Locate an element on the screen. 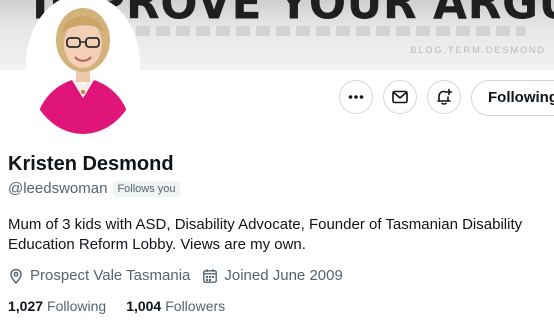 The image size is (554, 320). following-count: 1,027 is located at coordinates (26, 306).